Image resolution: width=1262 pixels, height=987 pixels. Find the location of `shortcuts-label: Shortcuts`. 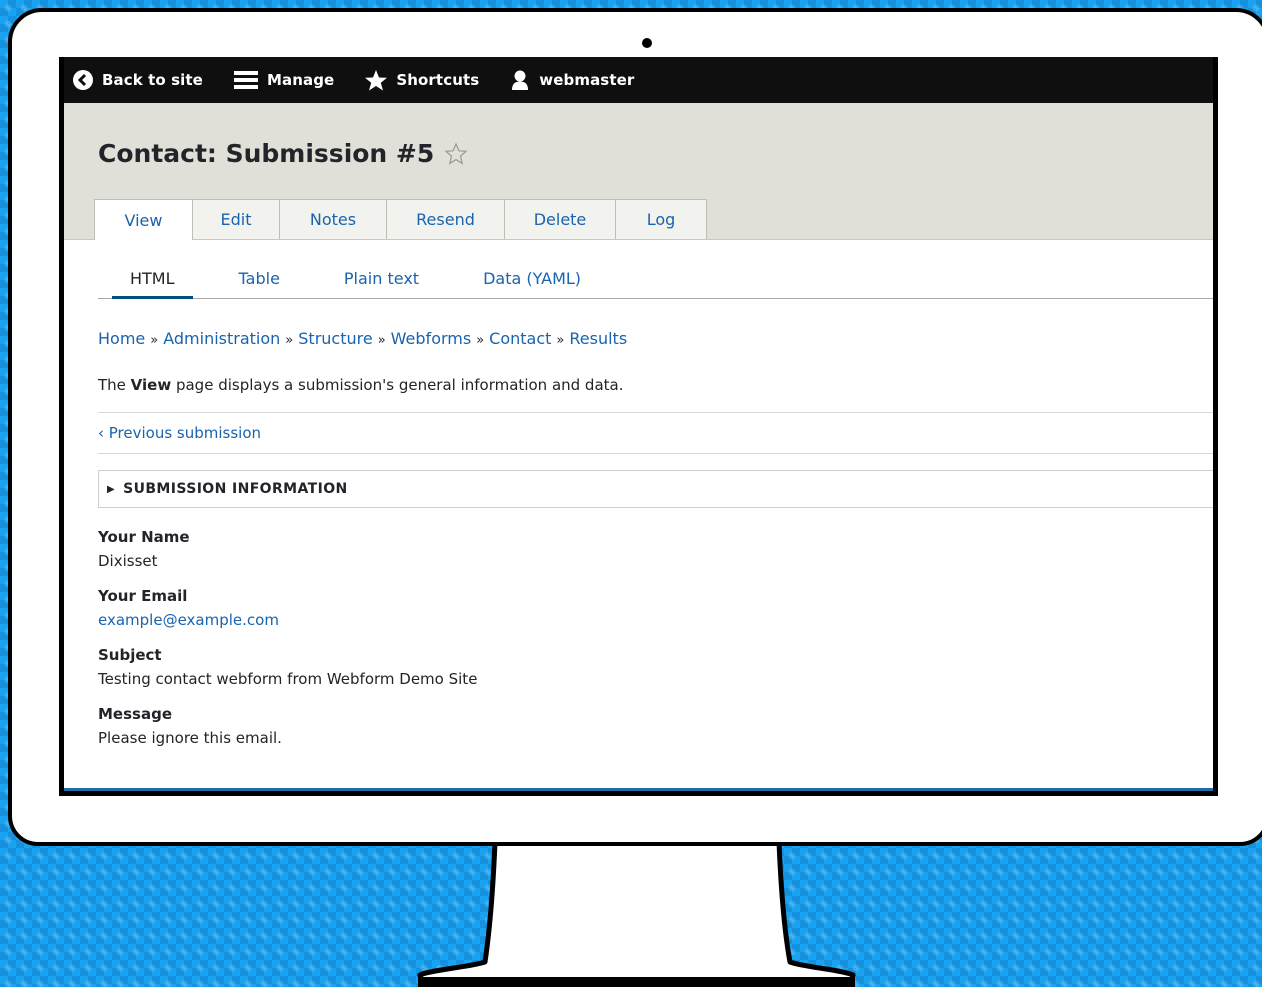

shortcuts-label: Shortcuts is located at coordinates (438, 80).